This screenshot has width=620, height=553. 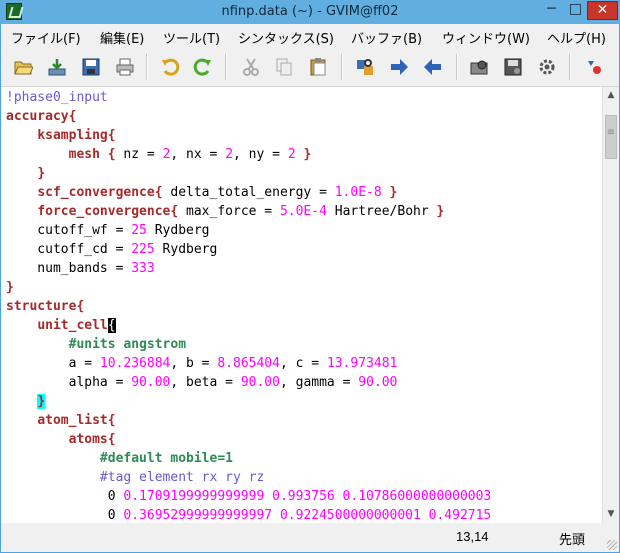 What do you see at coordinates (92, 439) in the screenshot?
I see `code-token: atoms{` at bounding box center [92, 439].